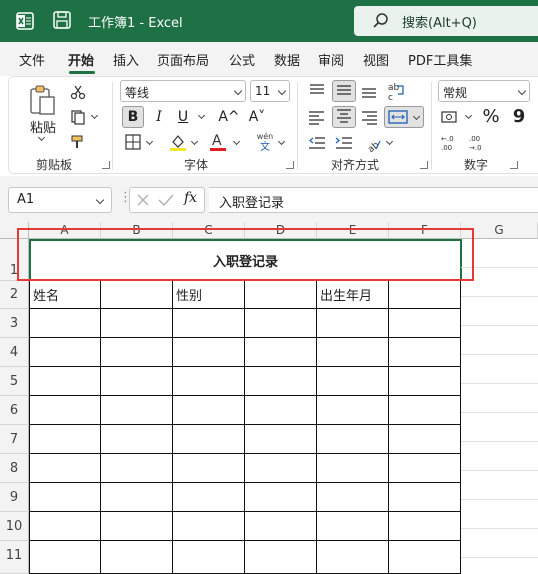  Describe the element at coordinates (344, 143) in the screenshot. I see `increase-indent-icon` at that location.